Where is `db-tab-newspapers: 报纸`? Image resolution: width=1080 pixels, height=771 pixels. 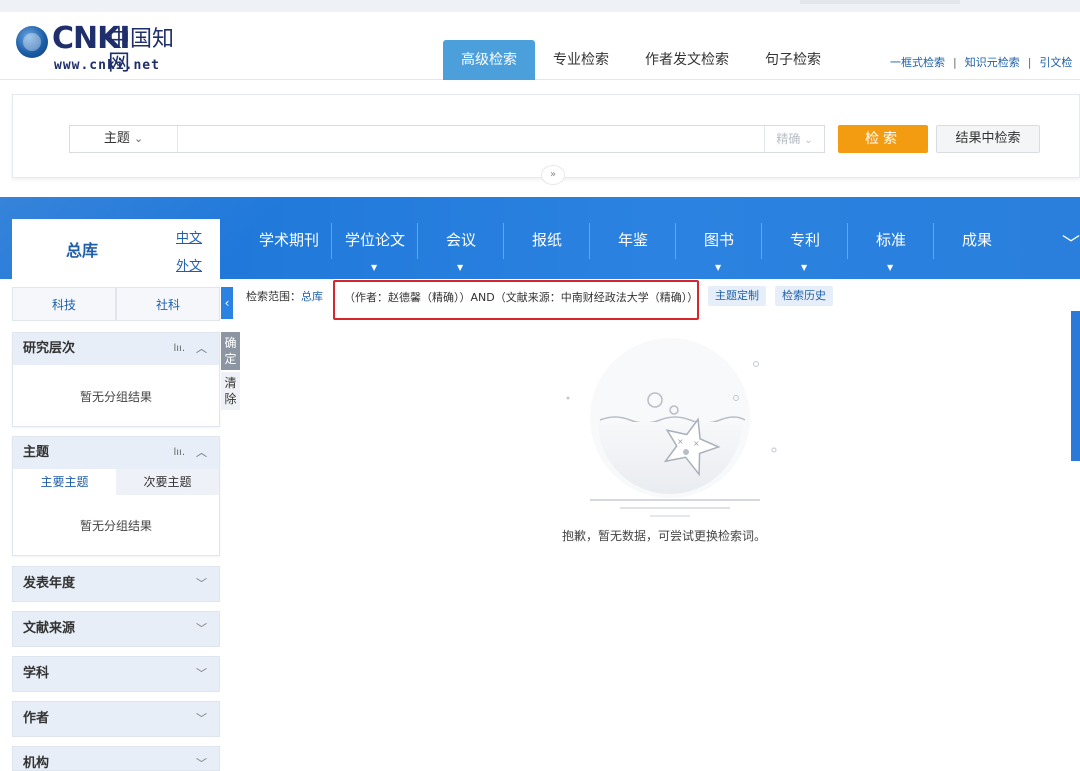 db-tab-newspapers: 报纸 is located at coordinates (547, 238).